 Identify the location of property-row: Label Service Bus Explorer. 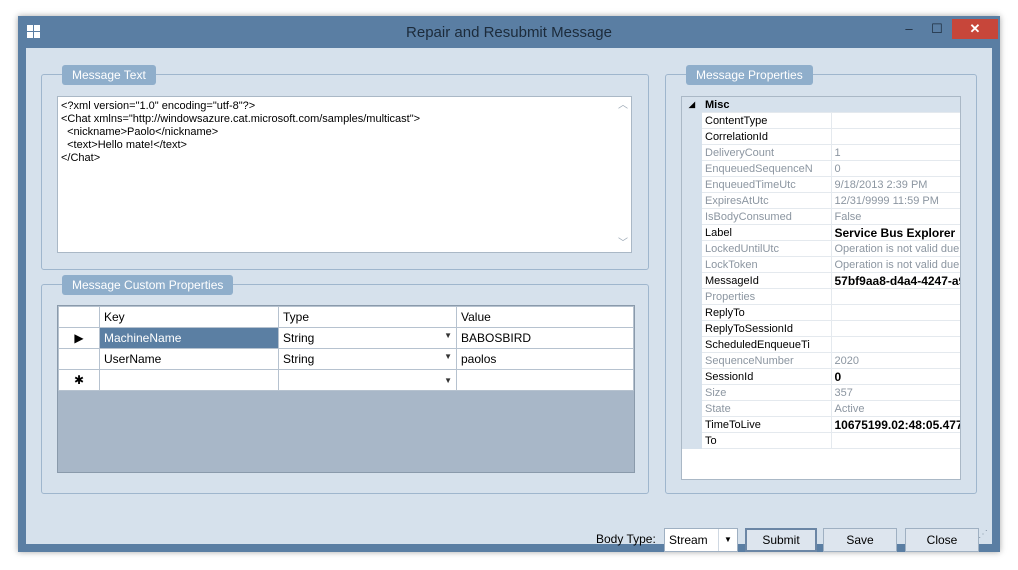
(821, 232).